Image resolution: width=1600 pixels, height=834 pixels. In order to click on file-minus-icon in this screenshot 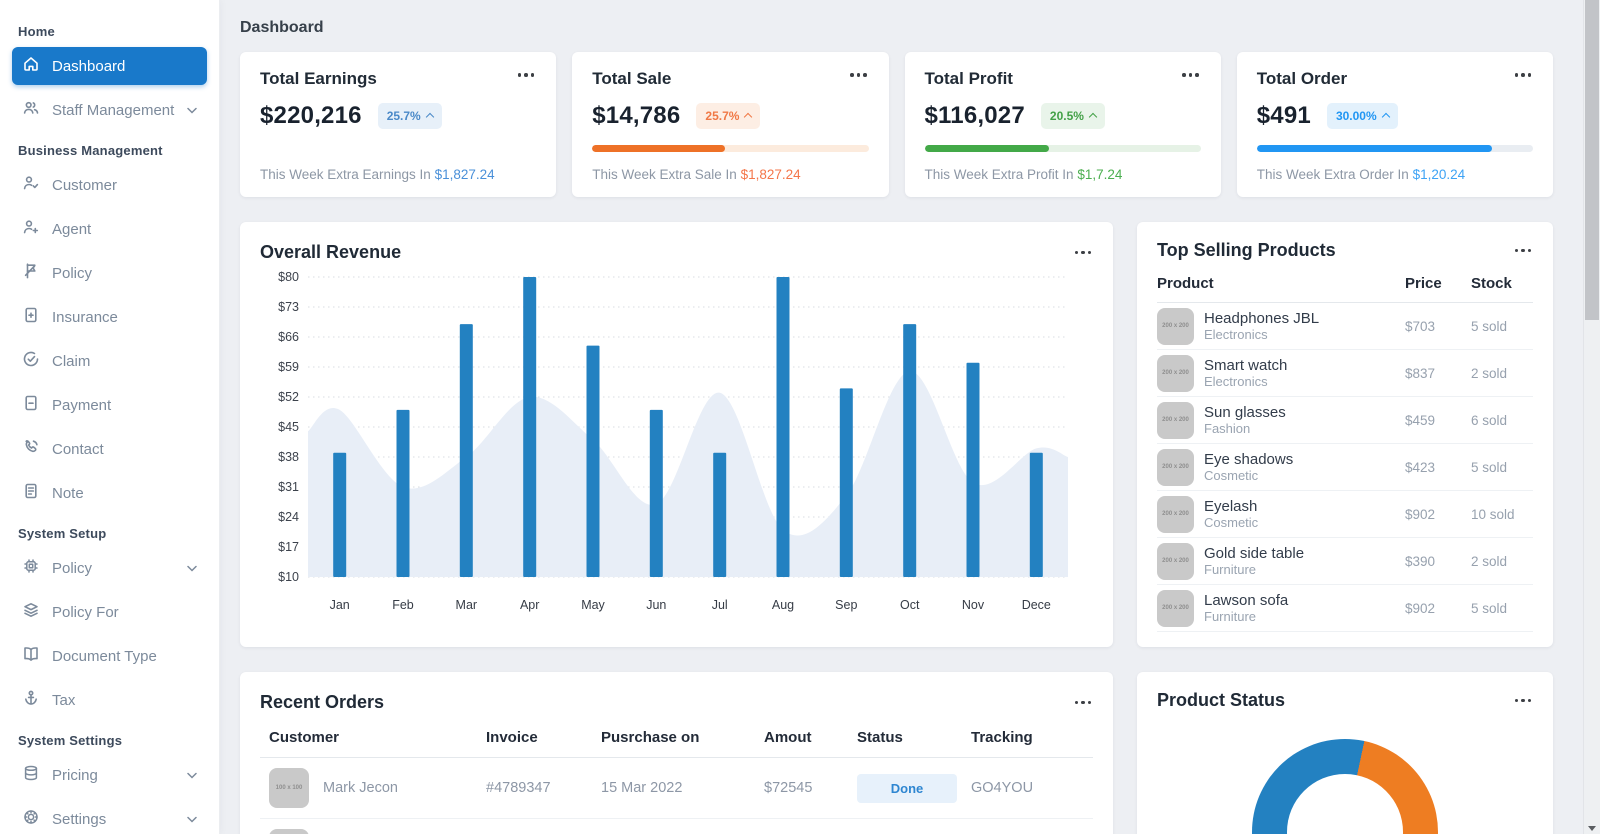, I will do `click(31, 405)`.